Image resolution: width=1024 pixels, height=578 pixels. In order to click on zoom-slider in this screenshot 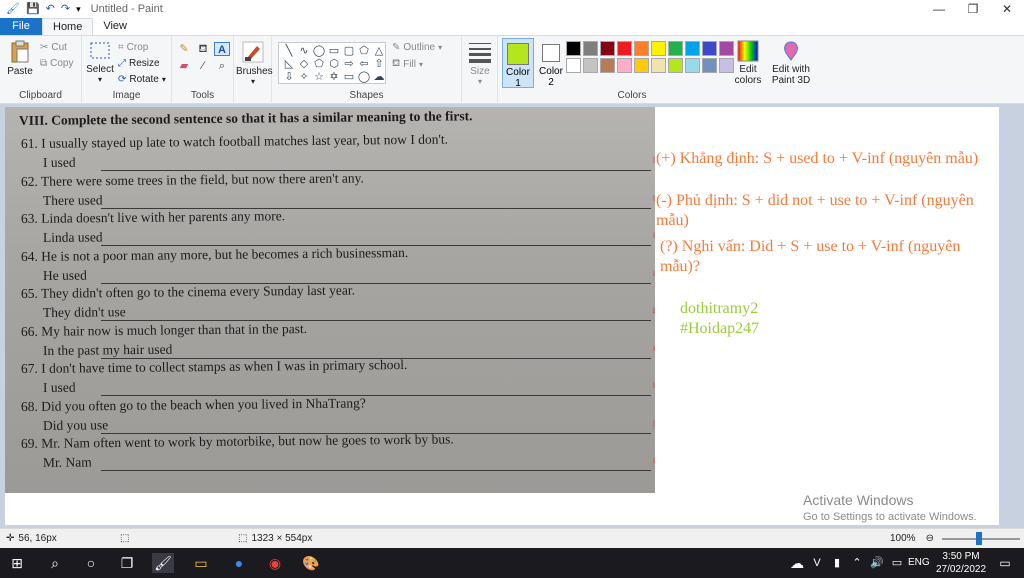, I will do `click(980, 538)`.